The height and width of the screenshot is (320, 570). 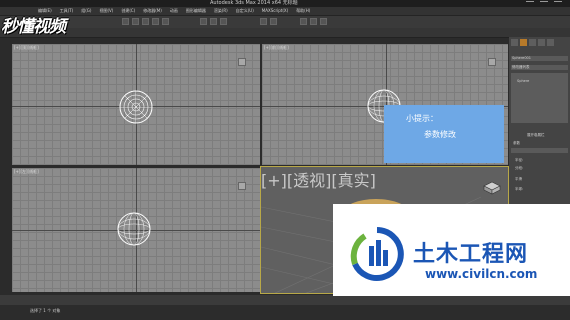 I want to click on section-title: 展开卷展栏, so click(x=536, y=135).